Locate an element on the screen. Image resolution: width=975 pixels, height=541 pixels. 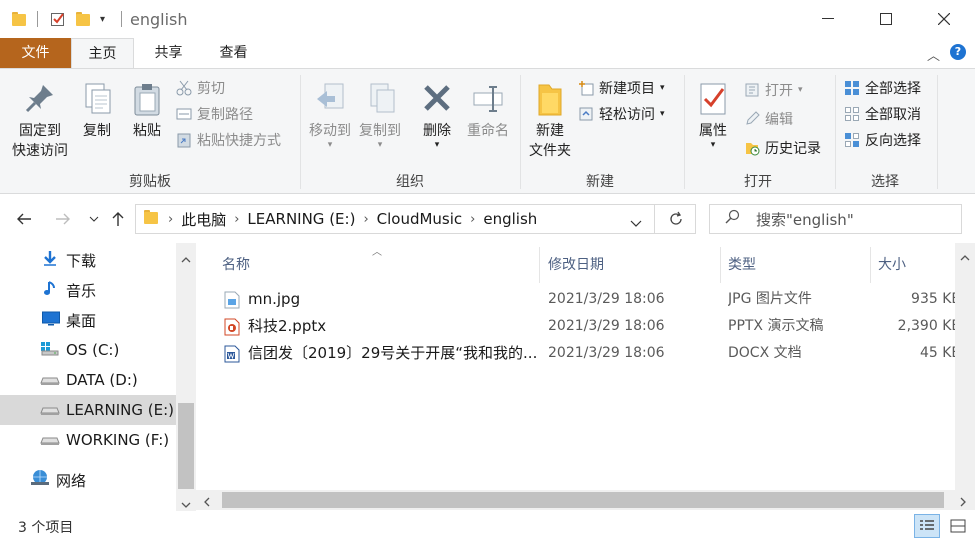
help-icon: ? is located at coordinates (958, 52).